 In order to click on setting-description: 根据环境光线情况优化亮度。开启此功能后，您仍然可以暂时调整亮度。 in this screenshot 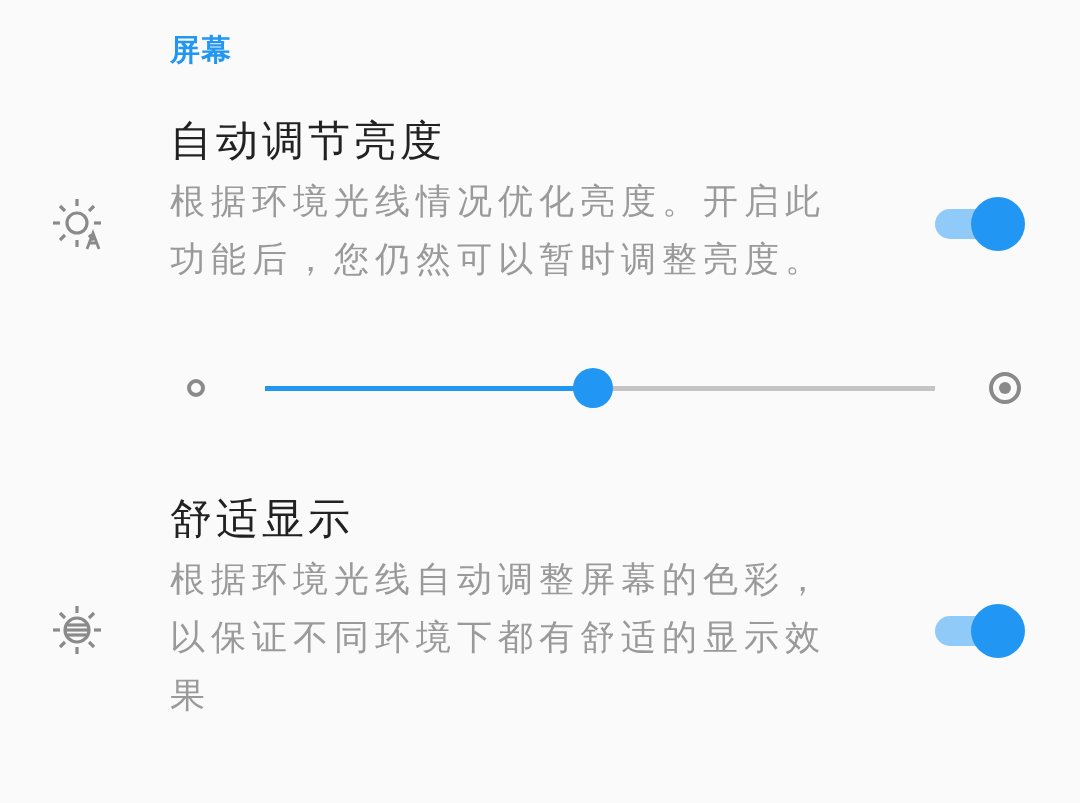, I will do `click(498, 230)`.